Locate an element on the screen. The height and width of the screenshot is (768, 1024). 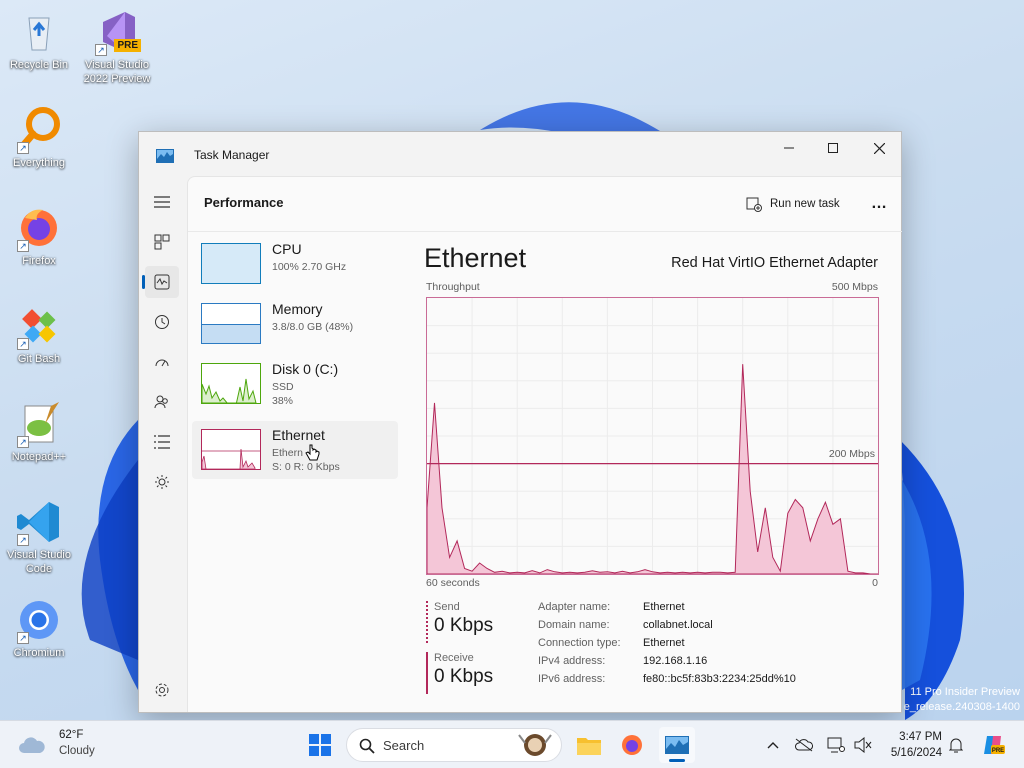
disk-thumbnail is located at coordinates (231, 383).